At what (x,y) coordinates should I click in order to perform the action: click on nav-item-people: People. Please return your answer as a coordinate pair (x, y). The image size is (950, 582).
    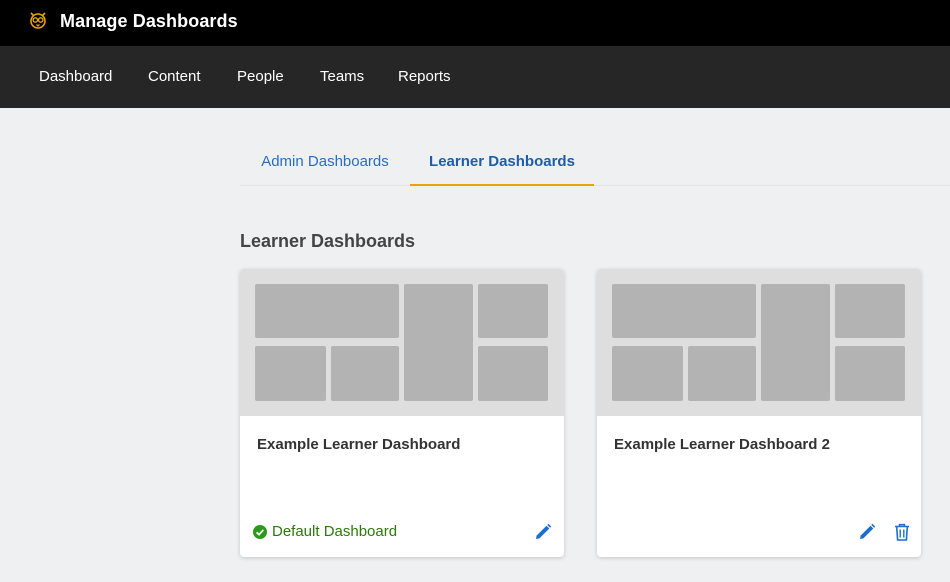
    Looking at the image, I should click on (260, 76).